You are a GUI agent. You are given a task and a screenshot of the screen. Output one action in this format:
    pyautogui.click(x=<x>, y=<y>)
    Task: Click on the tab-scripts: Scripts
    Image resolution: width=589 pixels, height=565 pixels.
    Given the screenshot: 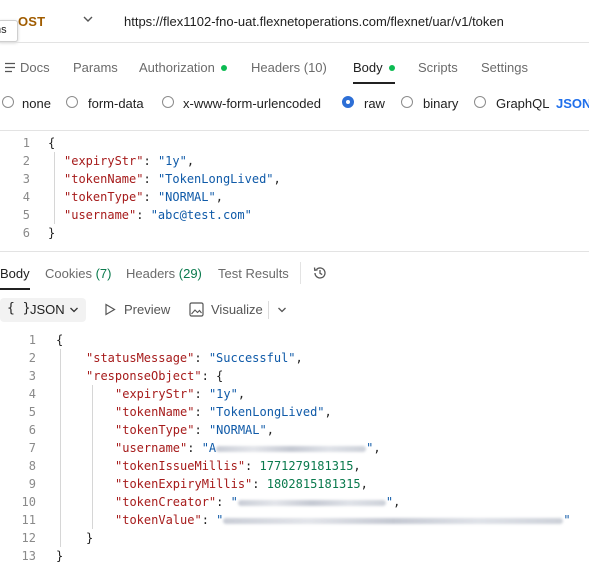 What is the action you would take?
    pyautogui.click(x=438, y=67)
    